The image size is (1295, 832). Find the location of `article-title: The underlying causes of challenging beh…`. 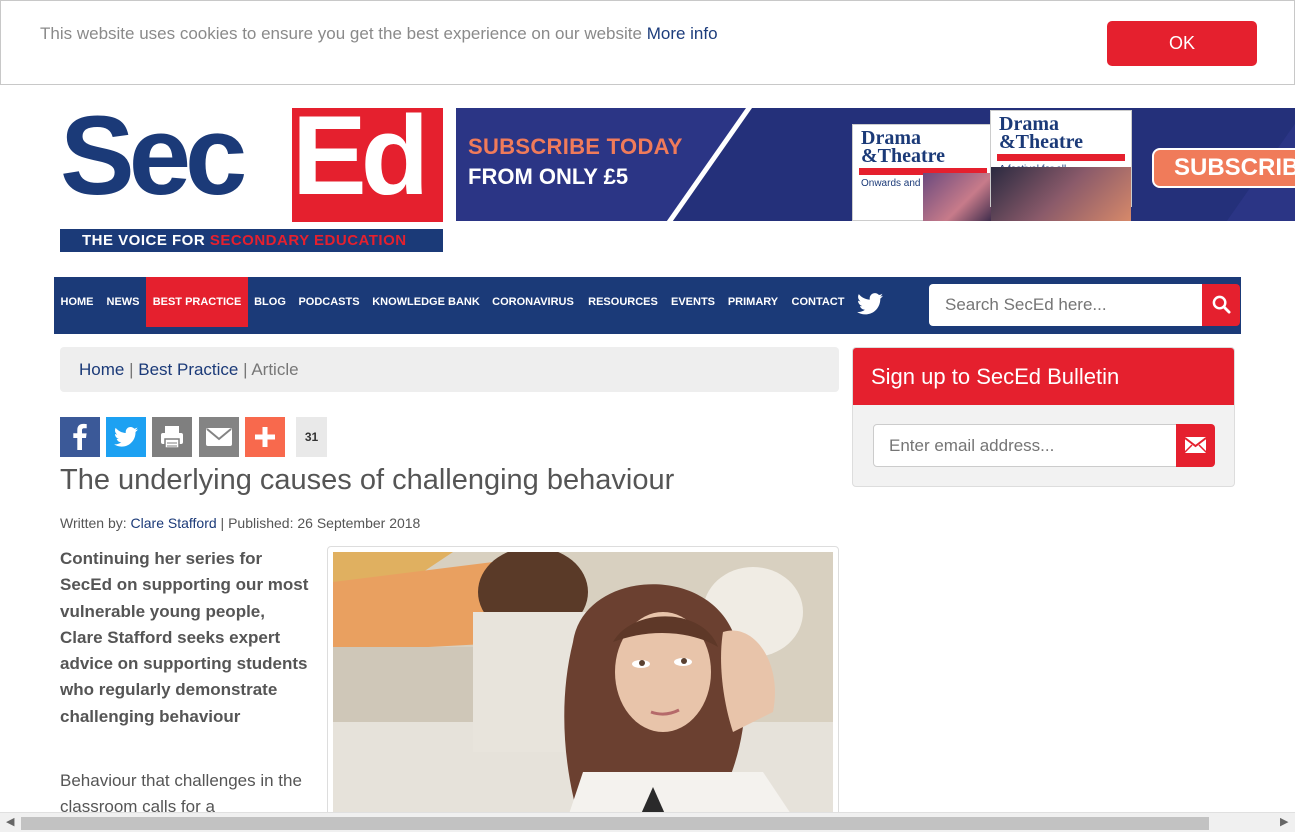

article-title: The underlying causes of challenging beh… is located at coordinates (367, 480).